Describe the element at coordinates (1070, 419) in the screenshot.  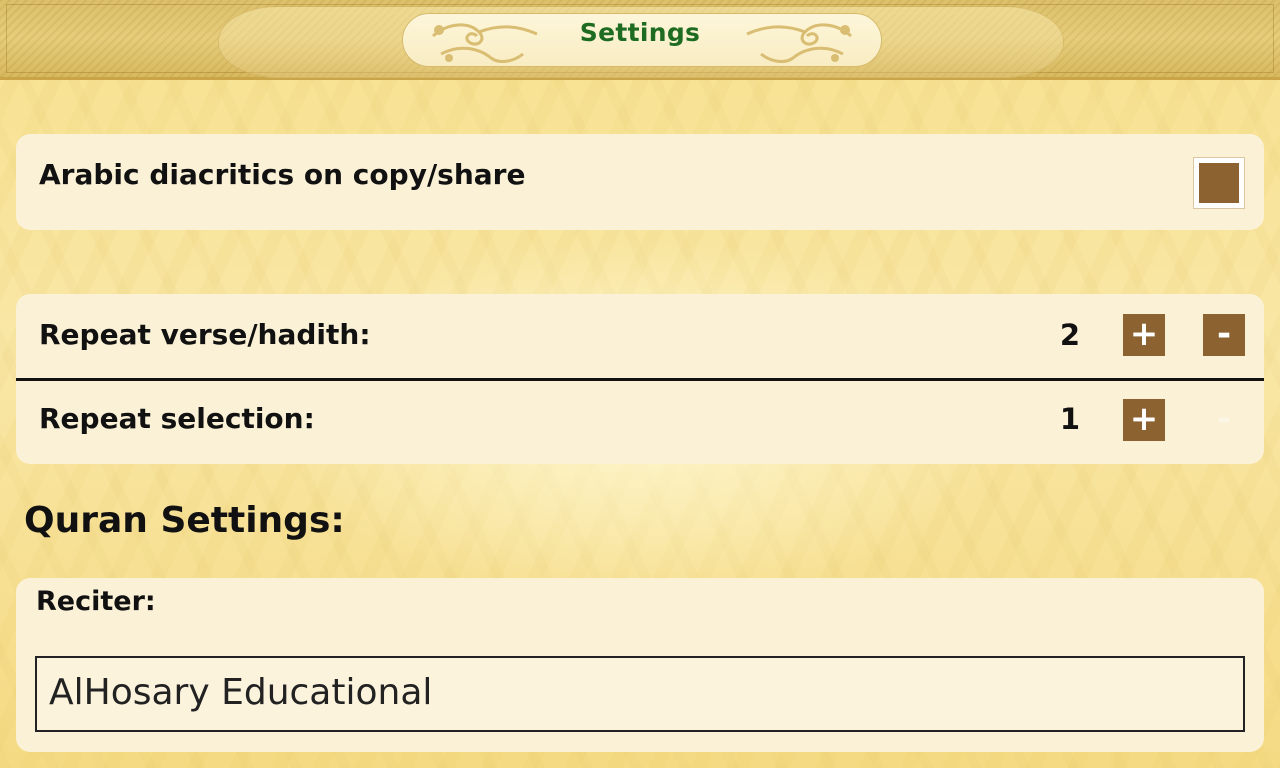
I see `repeat-selection-count: 1` at that location.